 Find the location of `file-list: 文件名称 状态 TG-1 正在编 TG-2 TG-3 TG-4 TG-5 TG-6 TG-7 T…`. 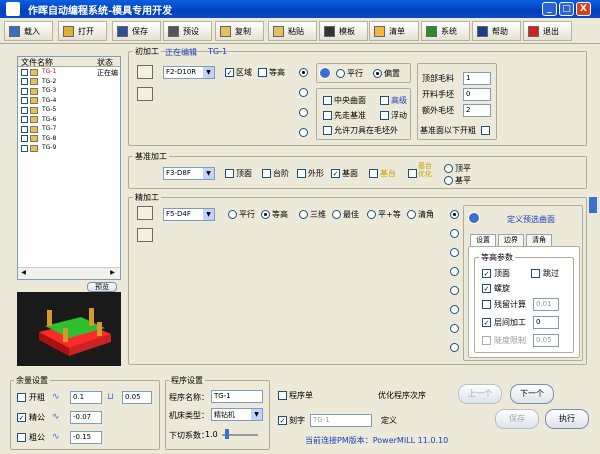

file-list: 文件名称 状态 TG-1 正在编 TG-2 TG-3 TG-4 TG-5 TG-6 TG-7 T… is located at coordinates (69, 168).